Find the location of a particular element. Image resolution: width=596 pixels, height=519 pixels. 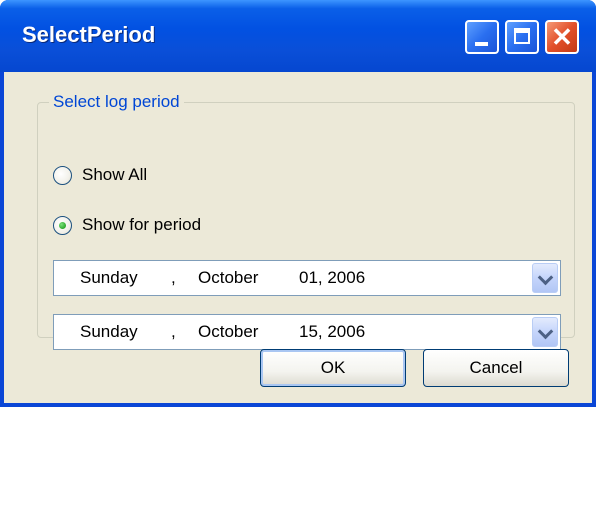

date-to-dropdown-button is located at coordinates (545, 332).